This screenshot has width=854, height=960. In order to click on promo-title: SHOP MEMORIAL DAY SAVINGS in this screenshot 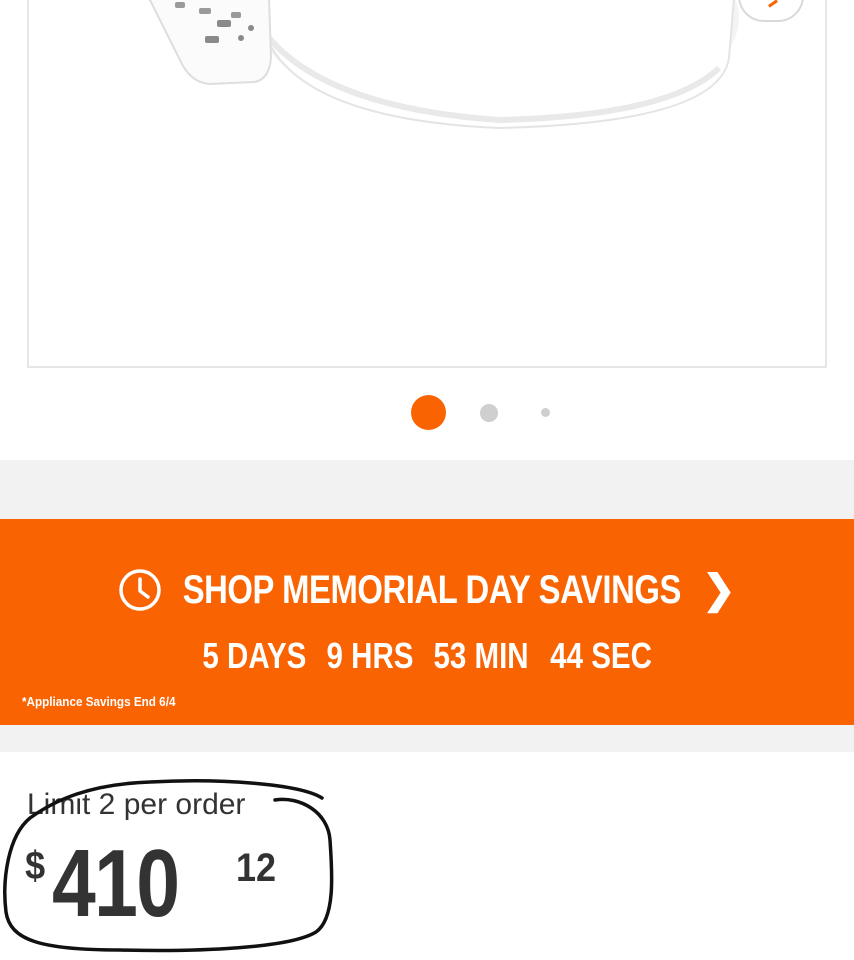, I will do `click(432, 589)`.